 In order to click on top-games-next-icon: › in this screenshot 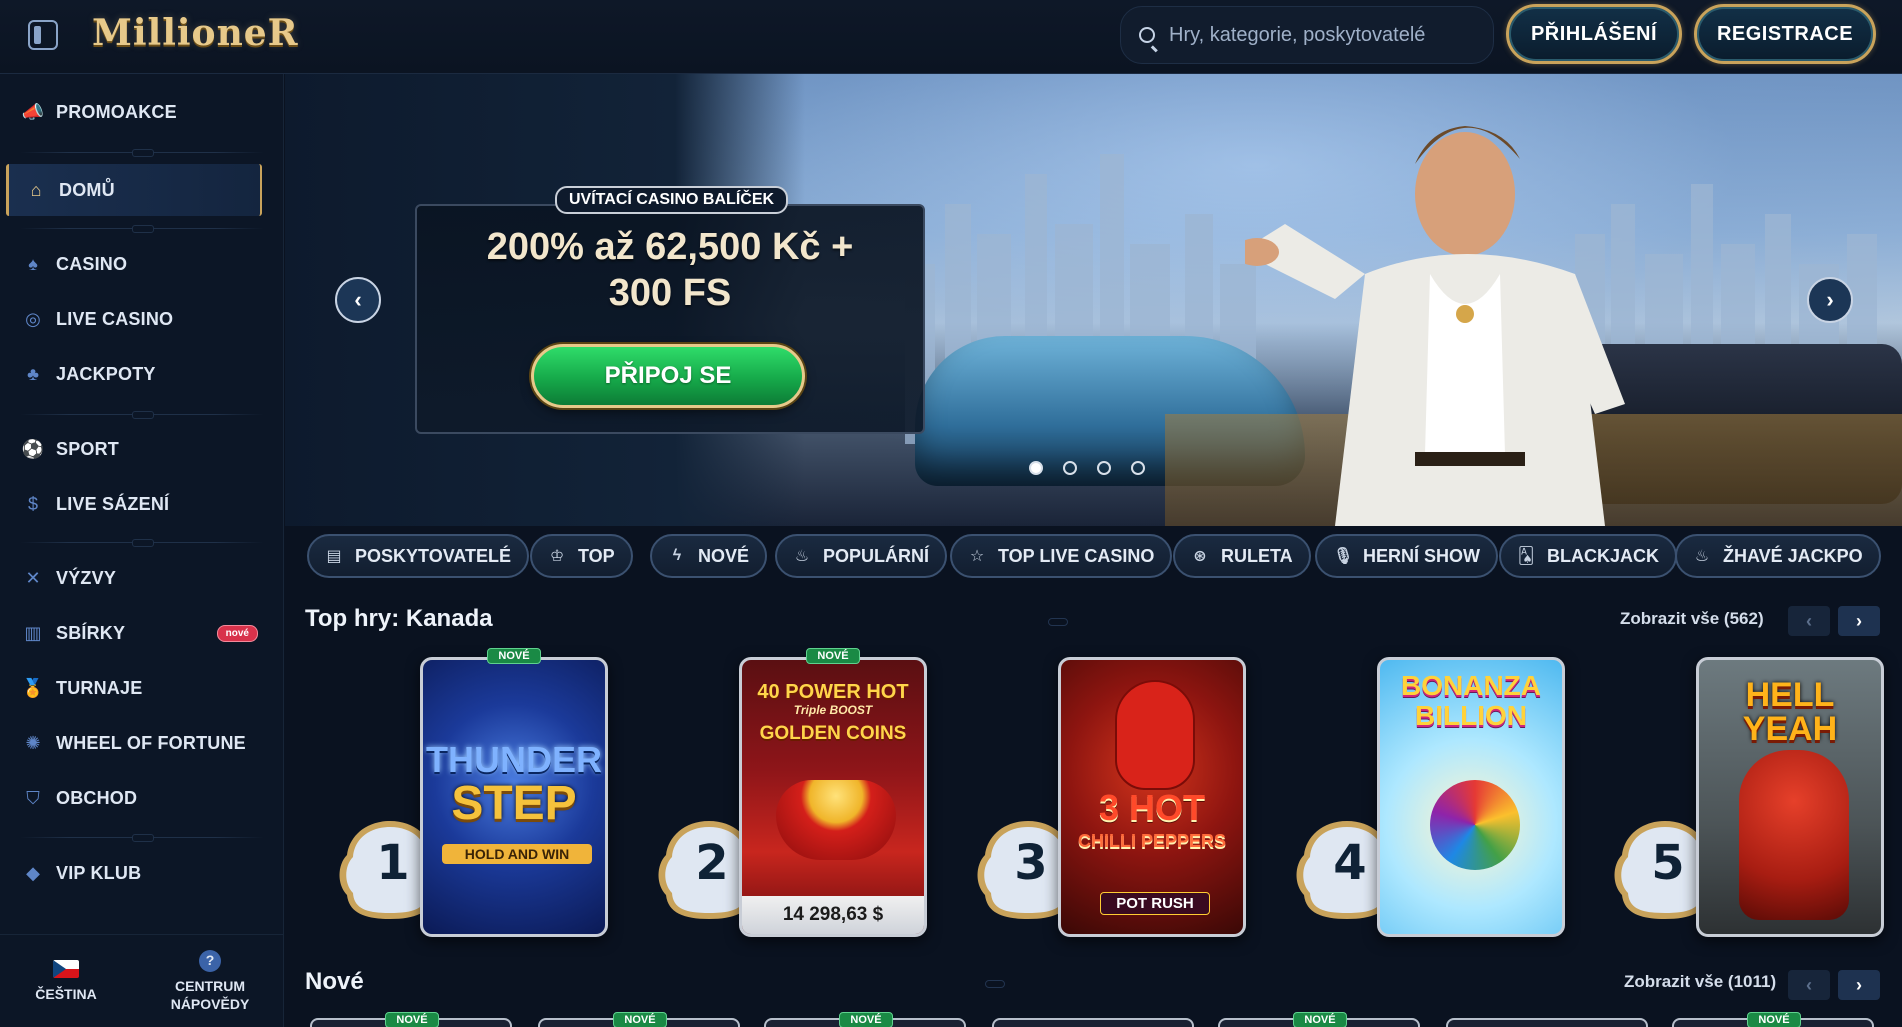, I will do `click(1859, 621)`.